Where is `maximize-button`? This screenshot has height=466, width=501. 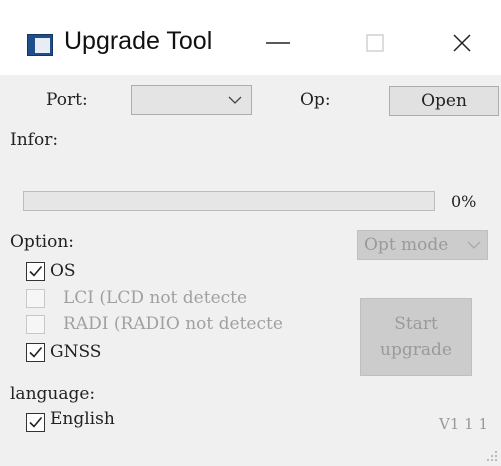 maximize-button is located at coordinates (375, 43).